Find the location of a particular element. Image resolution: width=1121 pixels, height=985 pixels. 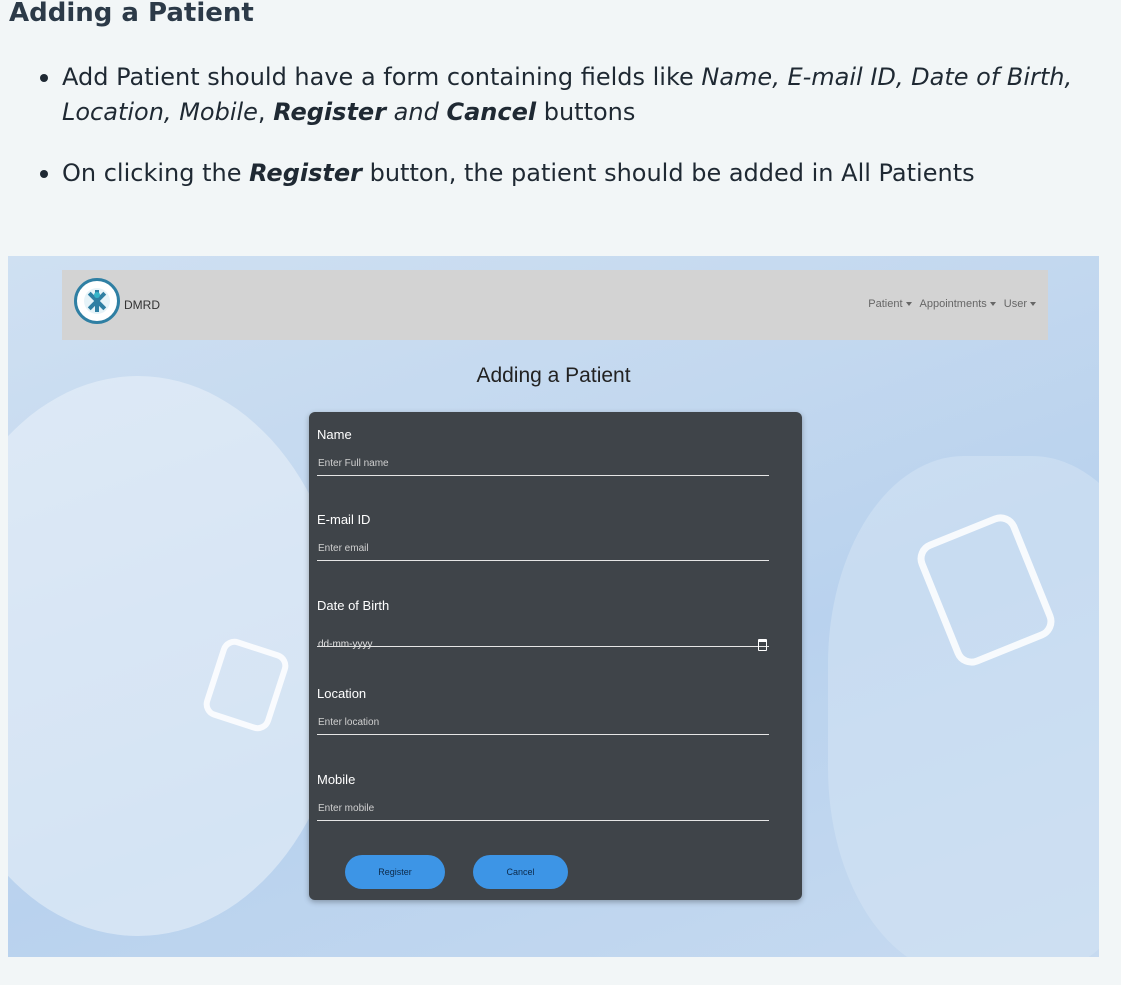

name-field-group: Name is located at coordinates (543, 451).